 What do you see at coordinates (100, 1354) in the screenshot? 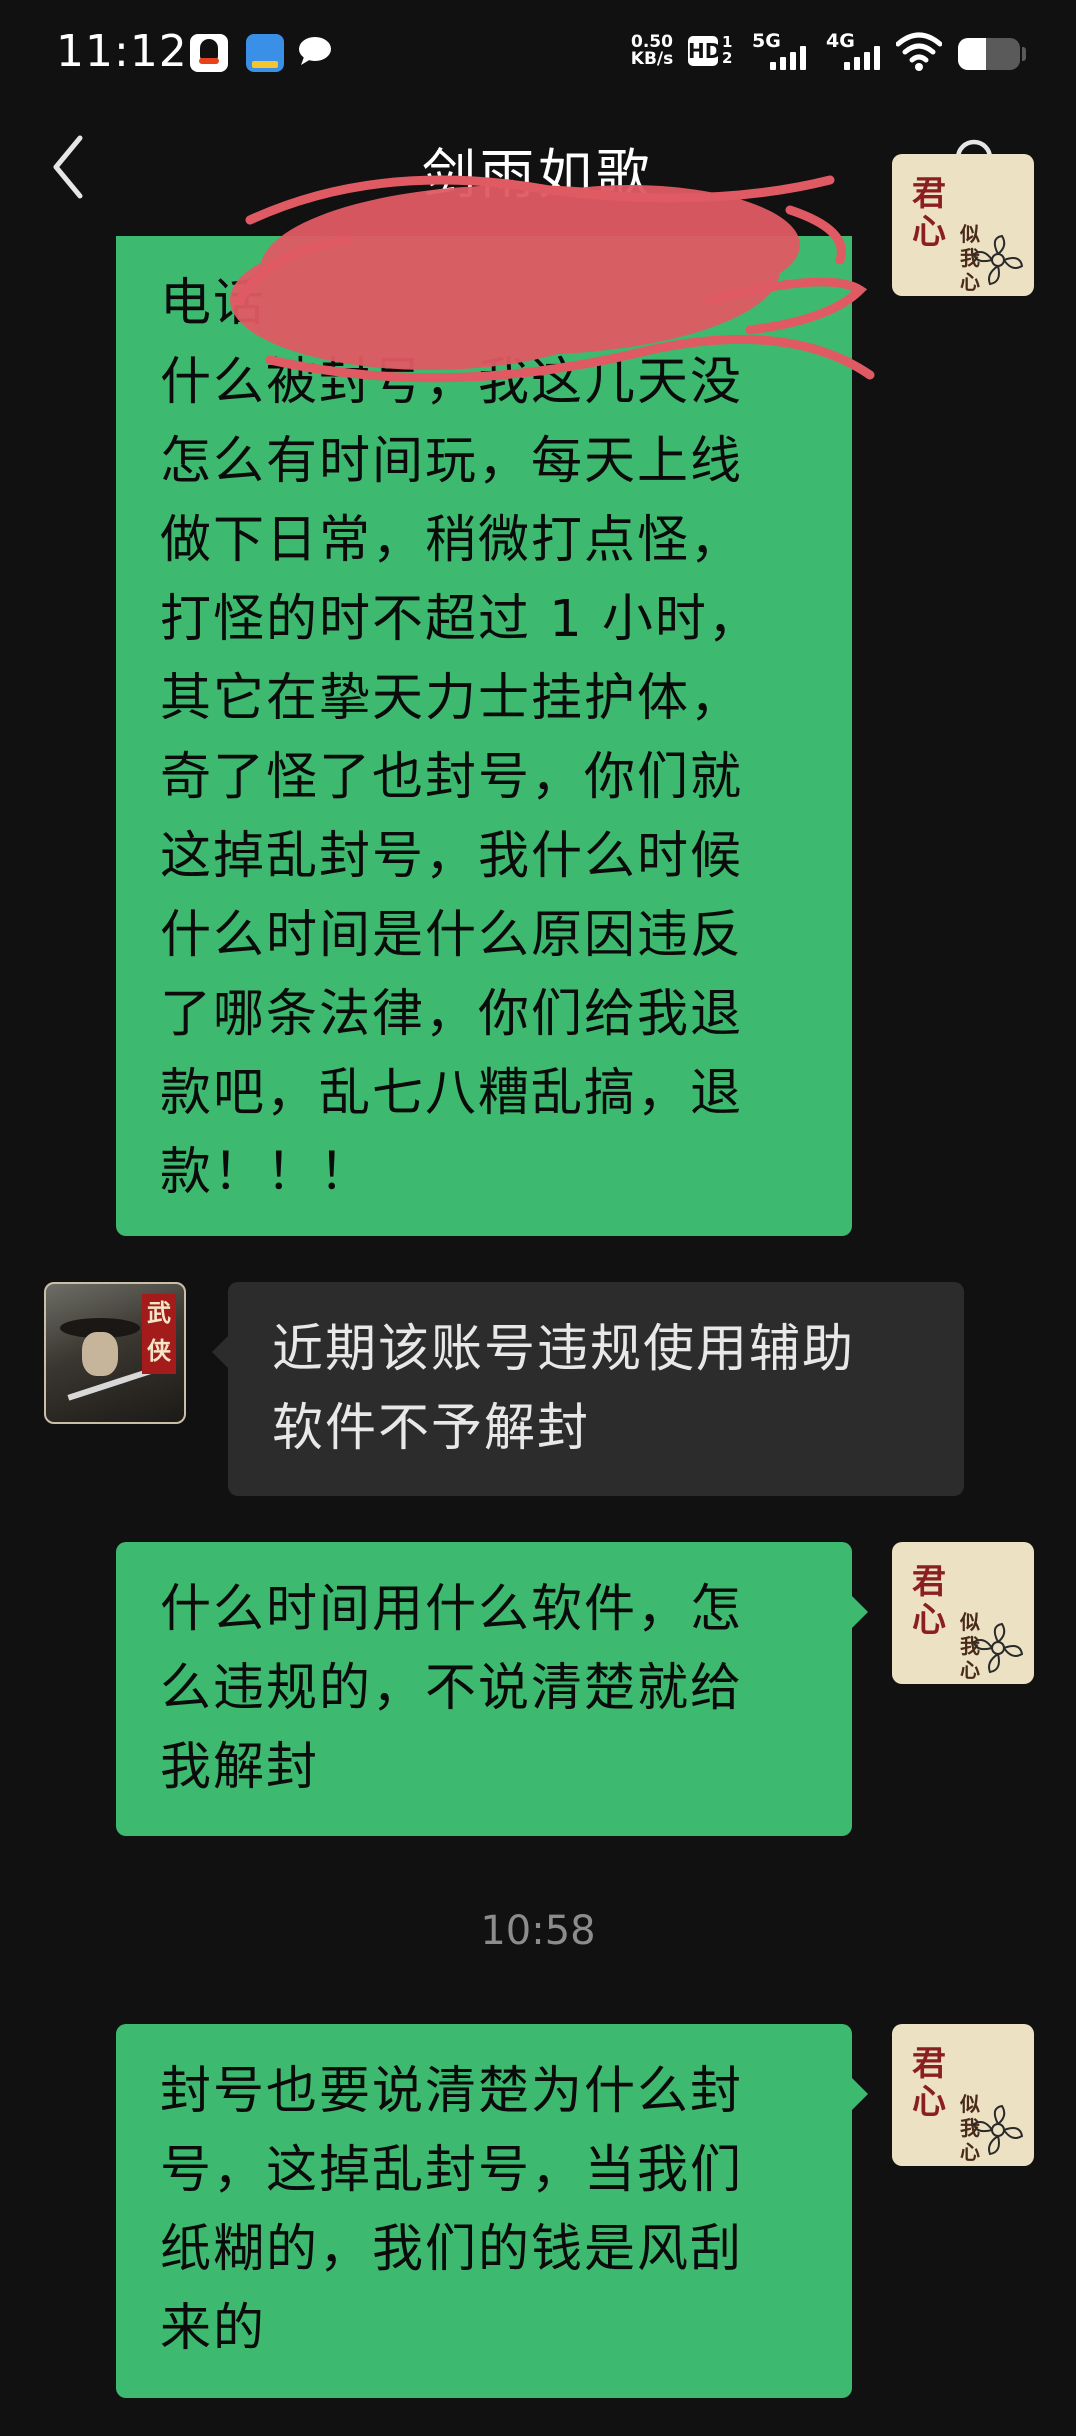
I see `avatar-face` at bounding box center [100, 1354].